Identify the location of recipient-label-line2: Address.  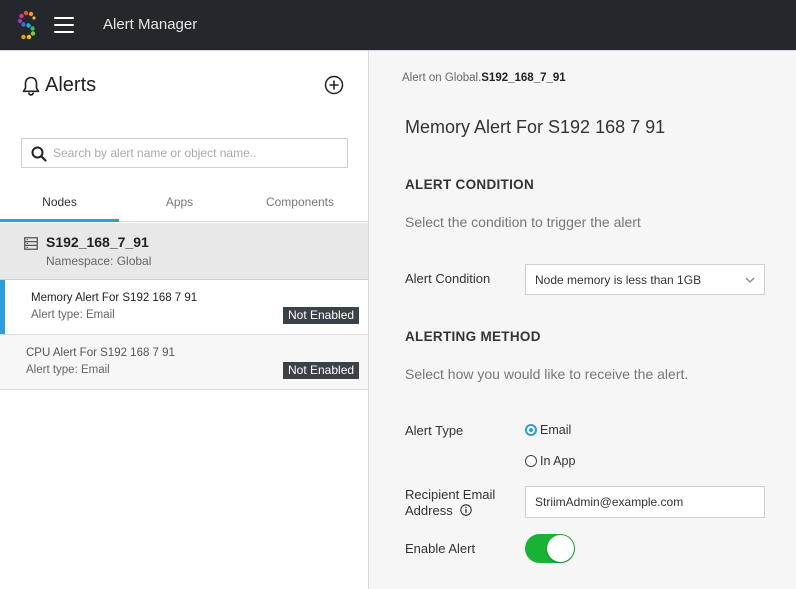
(429, 510).